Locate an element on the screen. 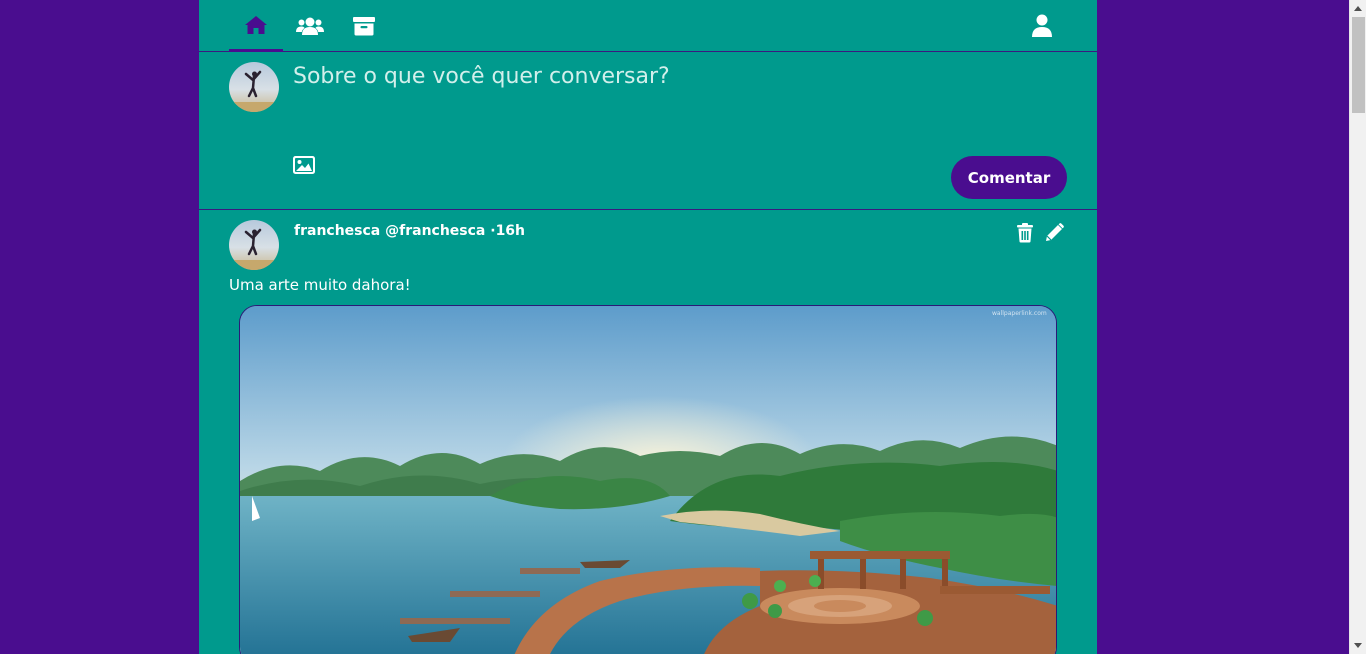  user-icon is located at coordinates (1042, 25).